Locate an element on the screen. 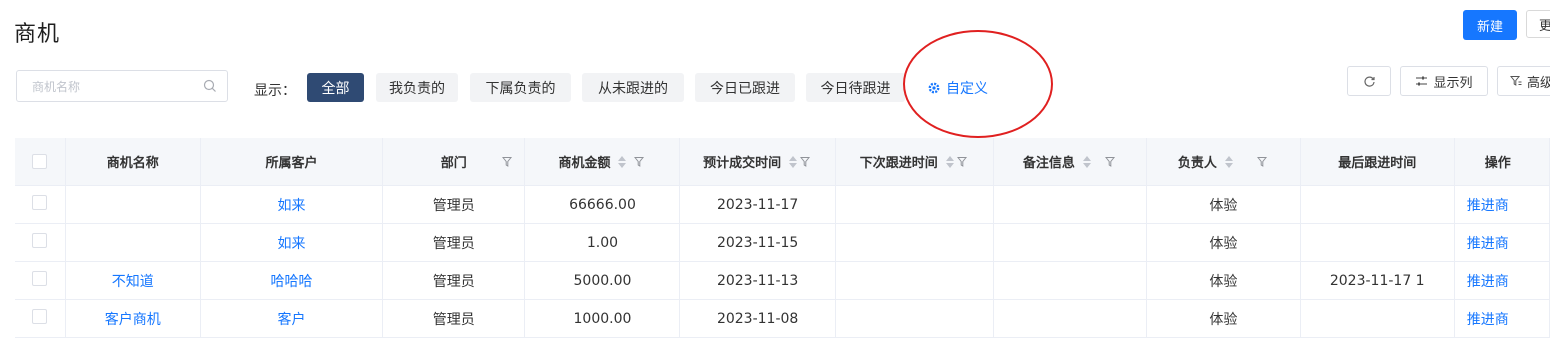 The width and height of the screenshot is (1550, 338). filter-chip-all: 全部 is located at coordinates (335, 87).